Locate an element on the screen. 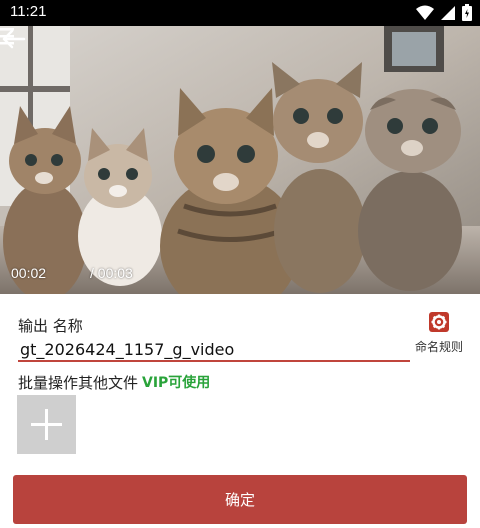 This screenshot has height=528, width=480. current-time: 00:02 is located at coordinates (29, 273).